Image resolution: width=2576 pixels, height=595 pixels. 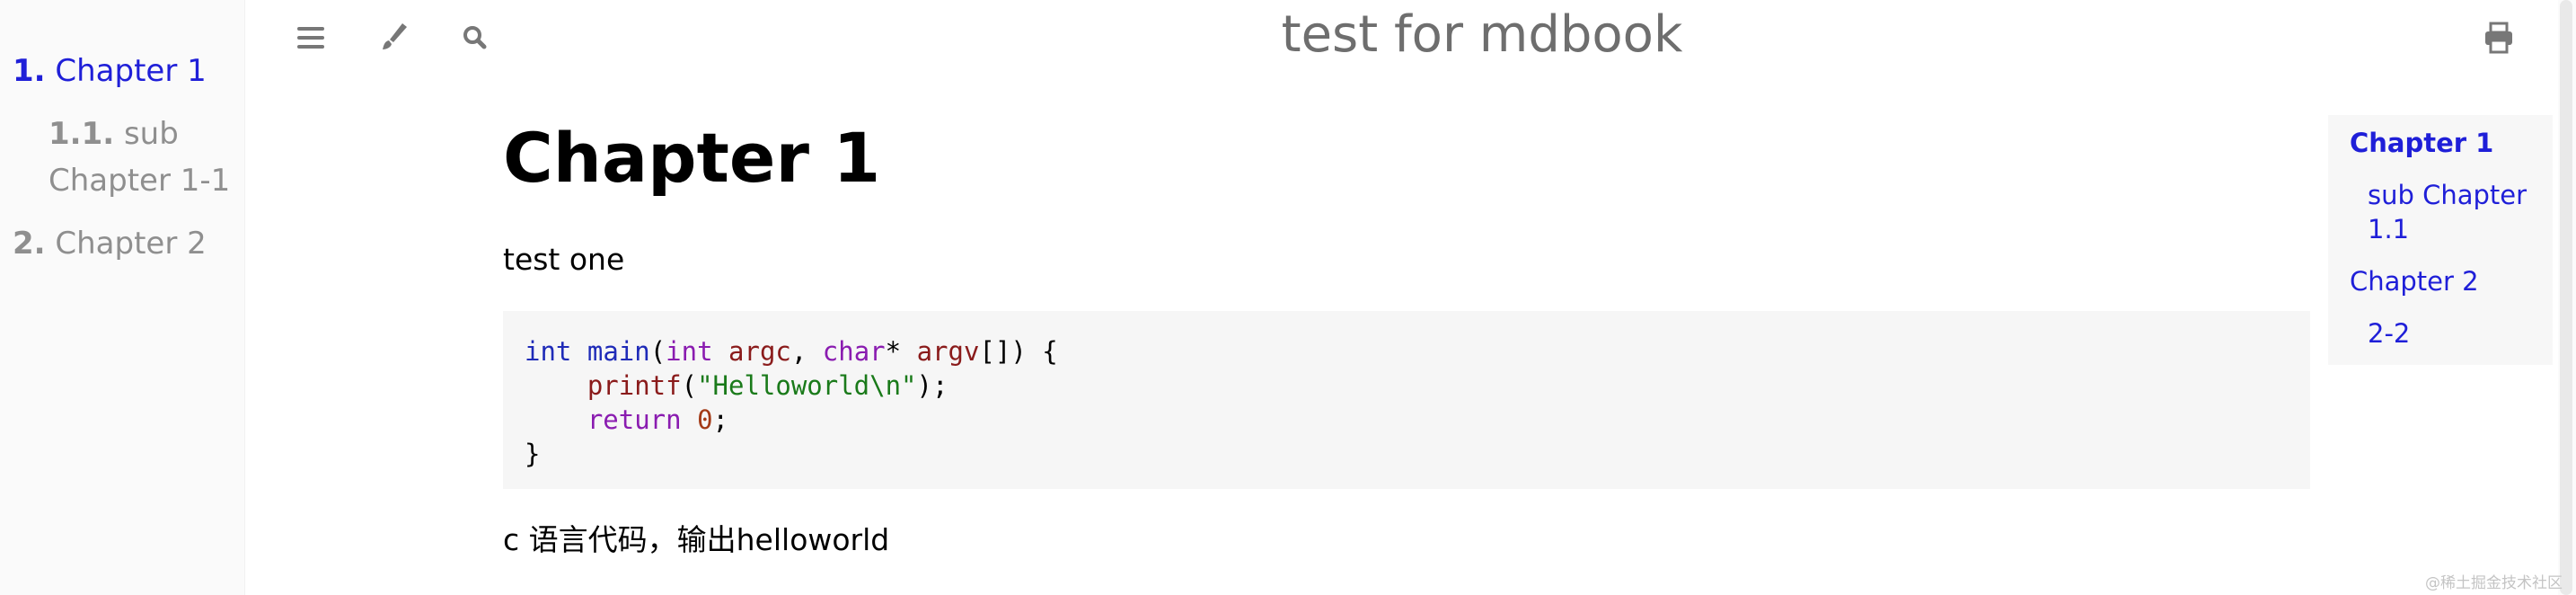 What do you see at coordinates (82, 134) in the screenshot?
I see `sidebar-item-number: 1.1.` at bounding box center [82, 134].